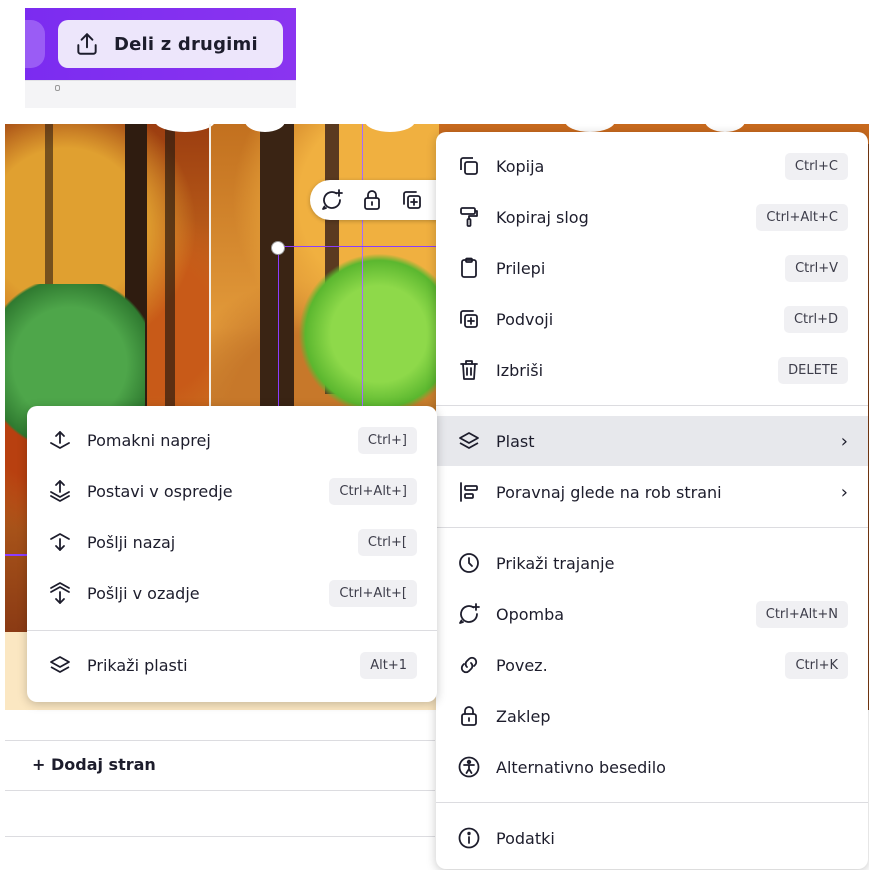 This screenshot has height=870, width=869. What do you see at coordinates (469, 166) in the screenshot?
I see `copy-icon` at bounding box center [469, 166].